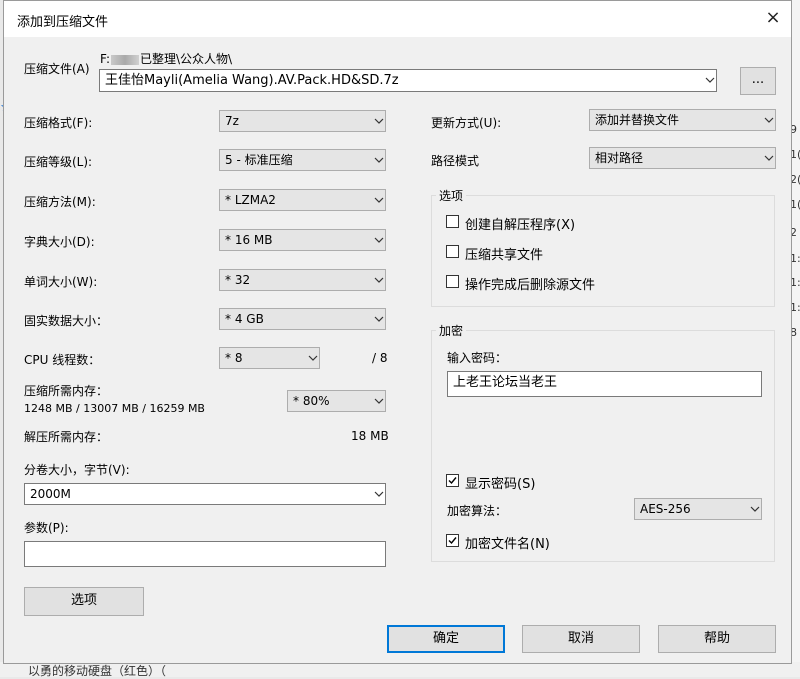 This screenshot has height=679, width=800. What do you see at coordinates (249, 240) in the screenshot?
I see `dict-value: * 16 MB` at bounding box center [249, 240].